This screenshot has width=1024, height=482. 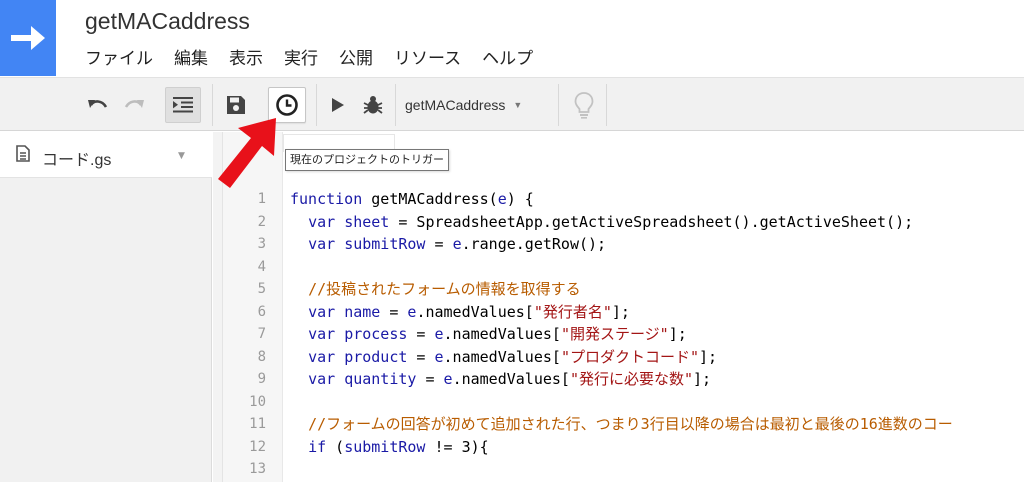 I want to click on code-text: var product = e.namedValues["プロダクトコード"];, so click(x=503, y=357).